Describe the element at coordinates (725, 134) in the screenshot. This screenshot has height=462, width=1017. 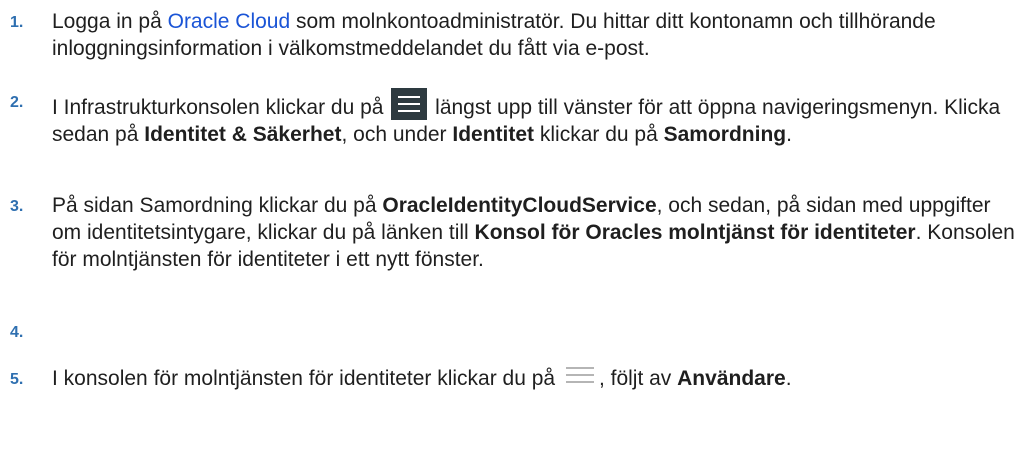
I see `bold-term: Samordning` at that location.